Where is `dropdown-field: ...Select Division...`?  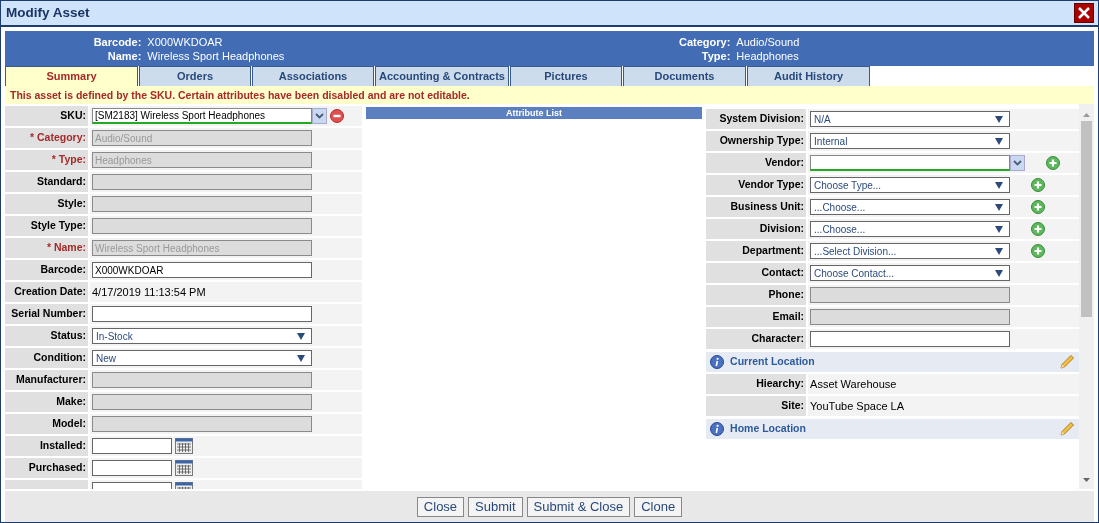
dropdown-field: ...Select Division... is located at coordinates (910, 251).